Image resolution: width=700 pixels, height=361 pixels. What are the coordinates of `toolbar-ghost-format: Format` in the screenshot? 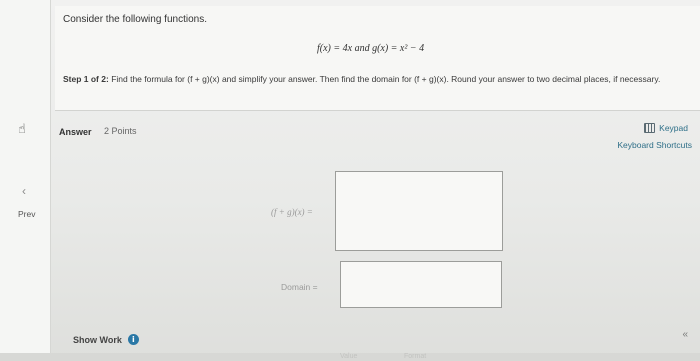 It's located at (415, 356).